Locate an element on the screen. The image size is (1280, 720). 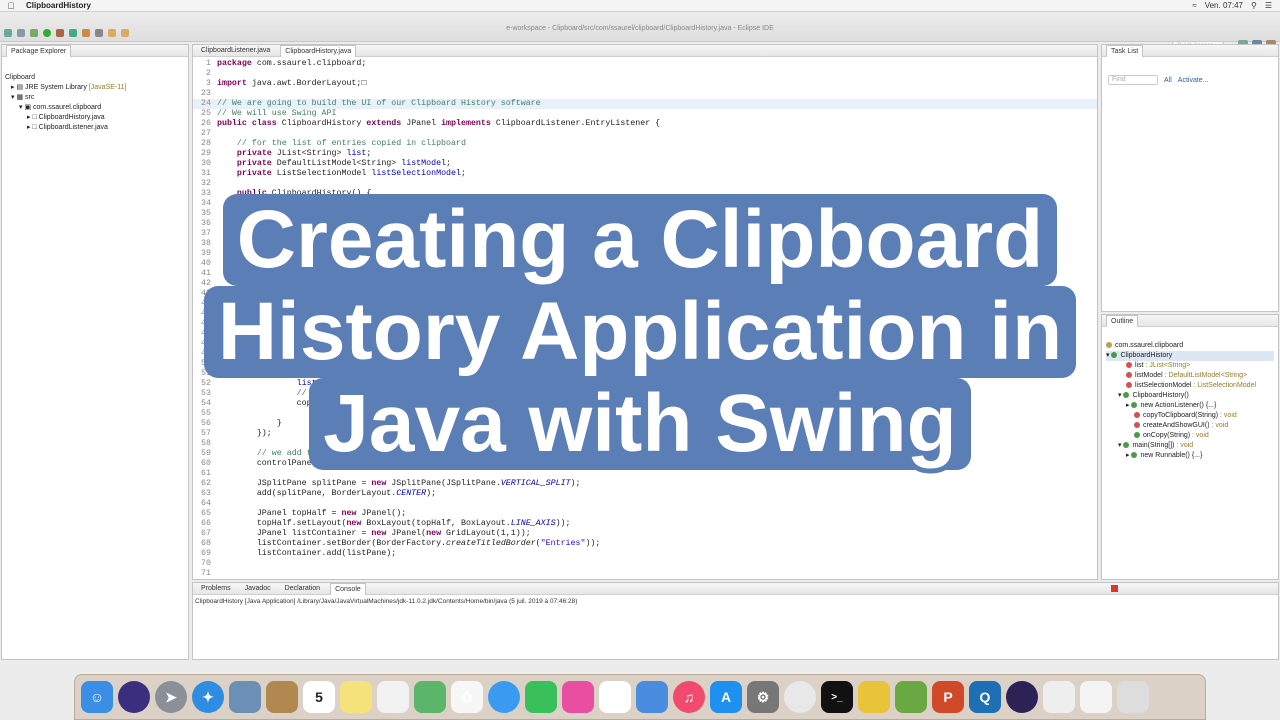
mail-icon is located at coordinates (245, 697).